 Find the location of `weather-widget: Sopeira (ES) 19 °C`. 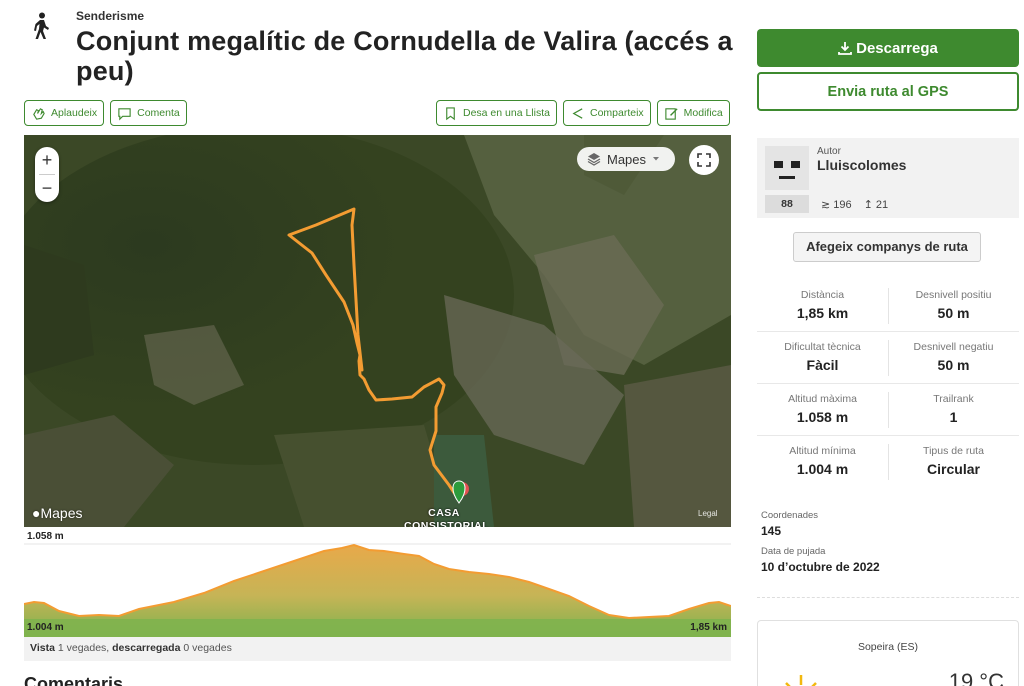

weather-widget: Sopeira (ES) 19 °C is located at coordinates (888, 653).